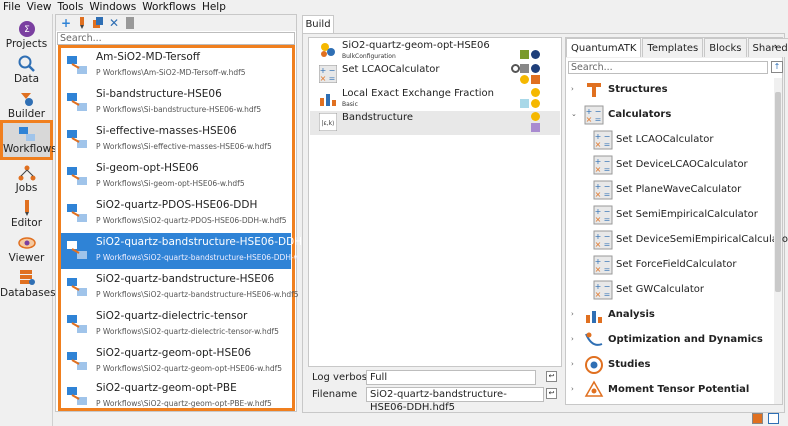 Image resolution: width=788 pixels, height=426 pixels. Describe the element at coordinates (551, 376) in the screenshot. I see `reset-icon: ↩` at that location.